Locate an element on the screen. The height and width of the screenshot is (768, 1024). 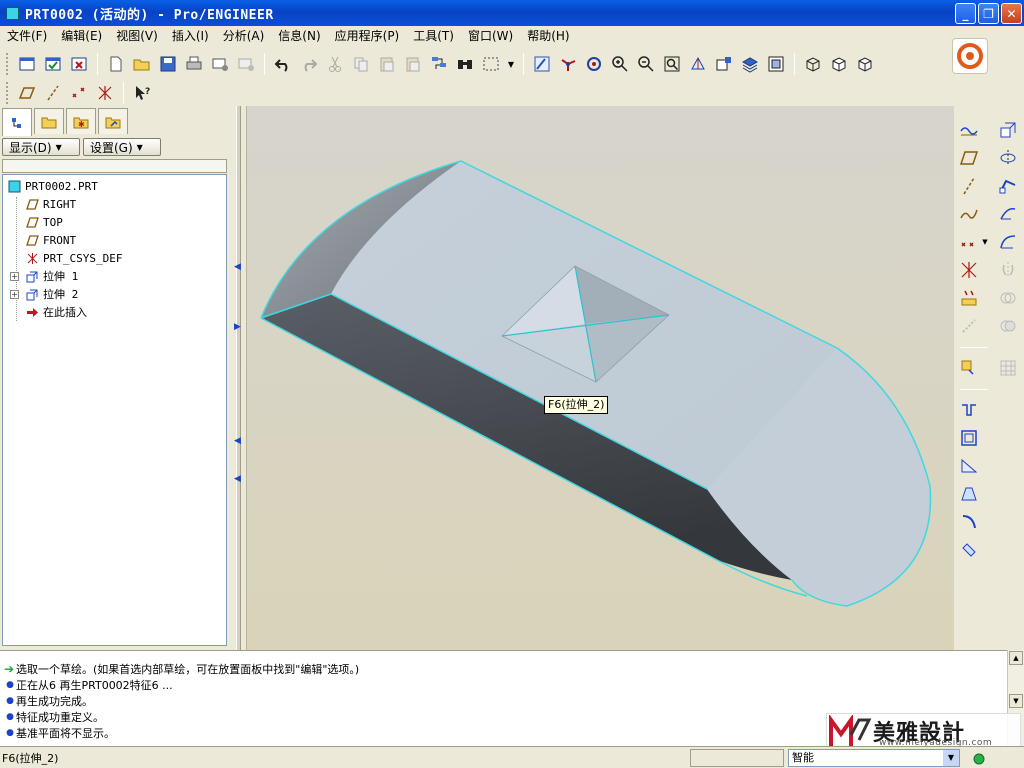
context-help-button: ? is located at coordinates (142, 93).